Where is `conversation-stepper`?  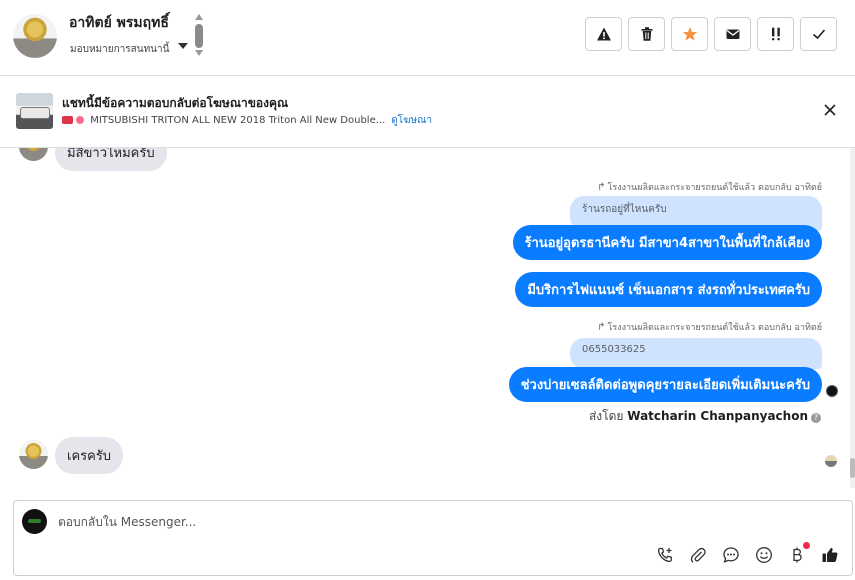
conversation-stepper is located at coordinates (199, 37).